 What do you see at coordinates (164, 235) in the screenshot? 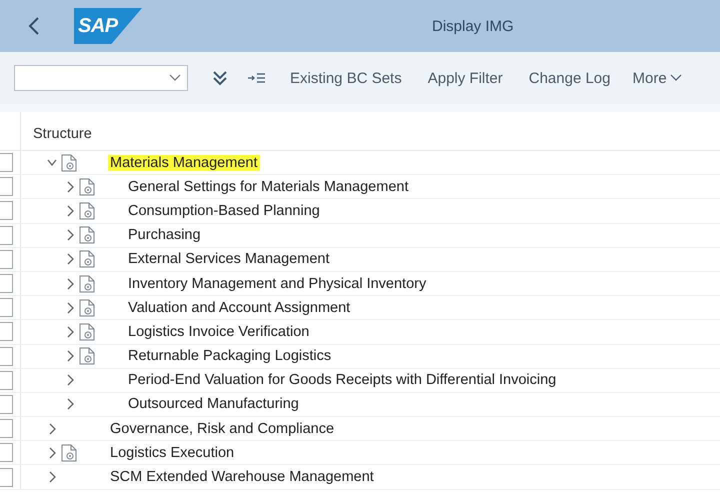
I see `tree-item: Purchasing` at bounding box center [164, 235].